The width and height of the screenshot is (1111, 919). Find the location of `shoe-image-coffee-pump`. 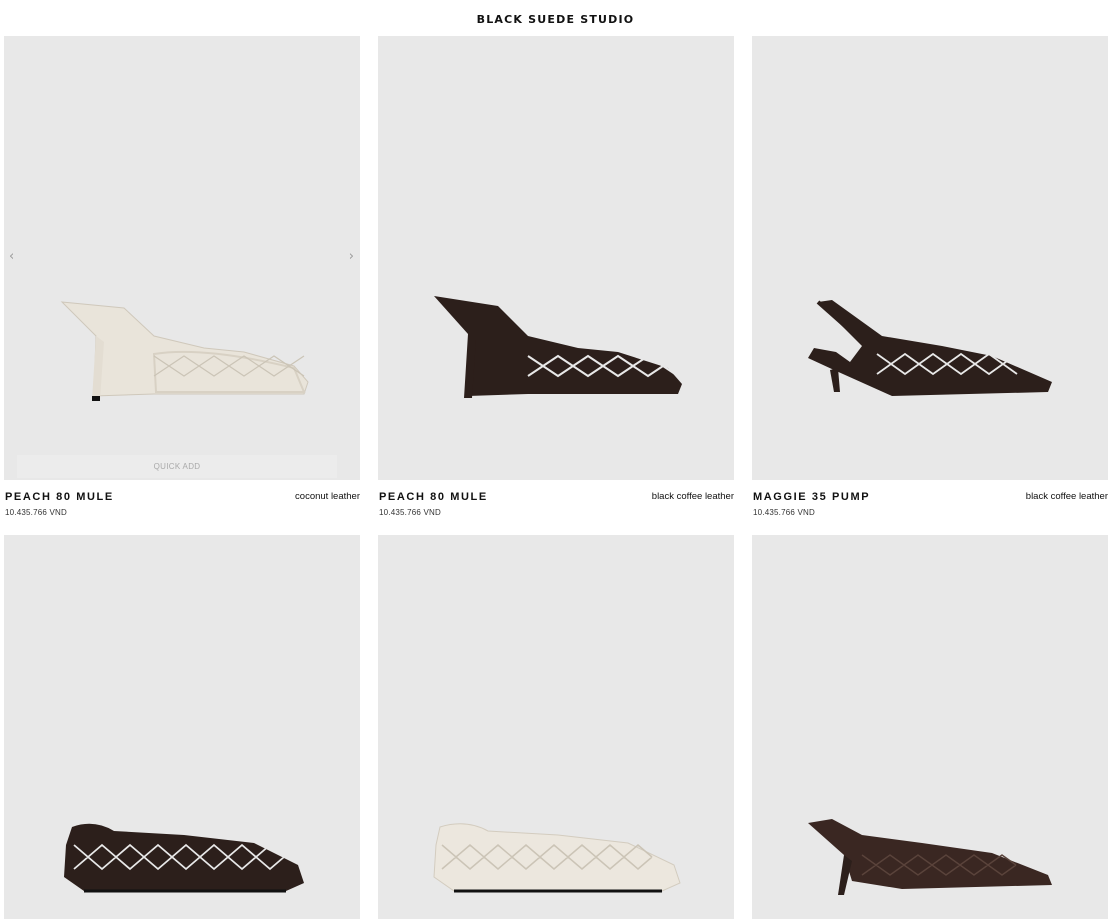

shoe-image-coffee-pump is located at coordinates (930, 348).